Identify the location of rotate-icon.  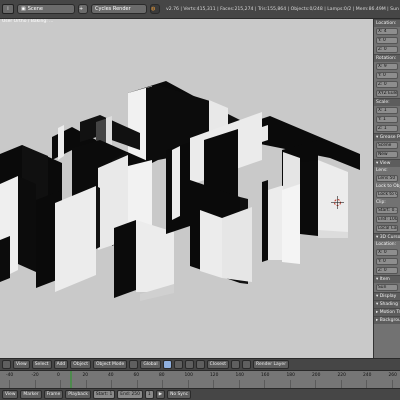
(189, 364).